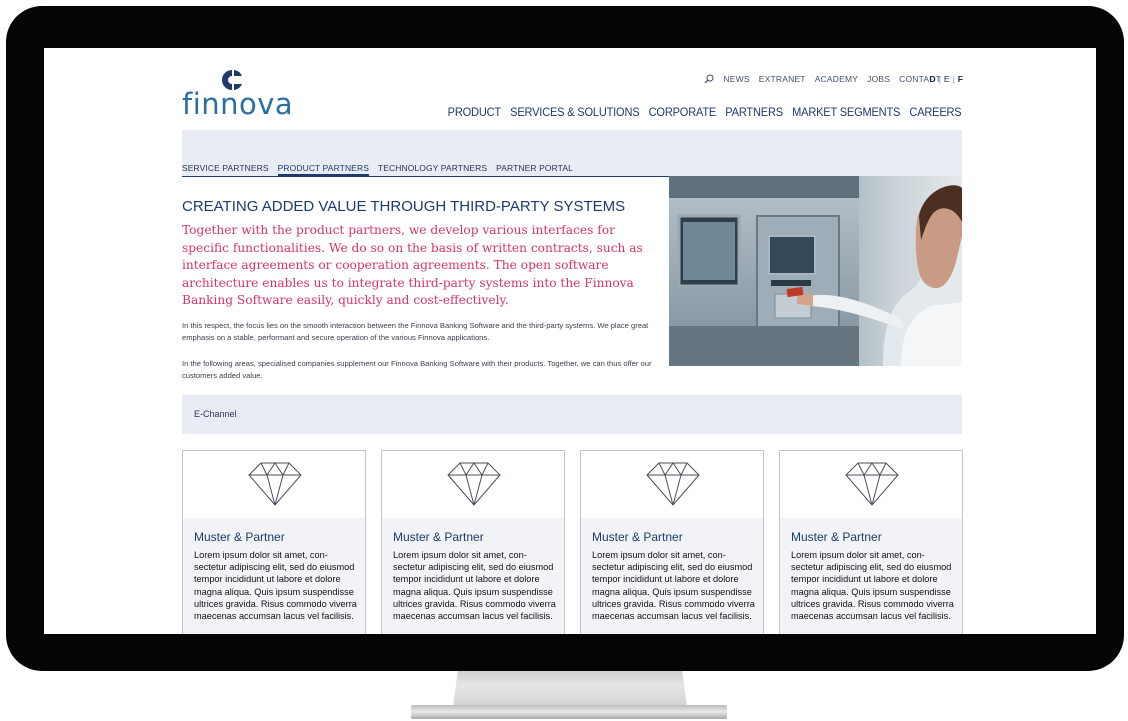 This screenshot has height=721, width=1128. What do you see at coordinates (572, 414) in the screenshot?
I see `section-bar-e-channel: E-Channel` at bounding box center [572, 414].